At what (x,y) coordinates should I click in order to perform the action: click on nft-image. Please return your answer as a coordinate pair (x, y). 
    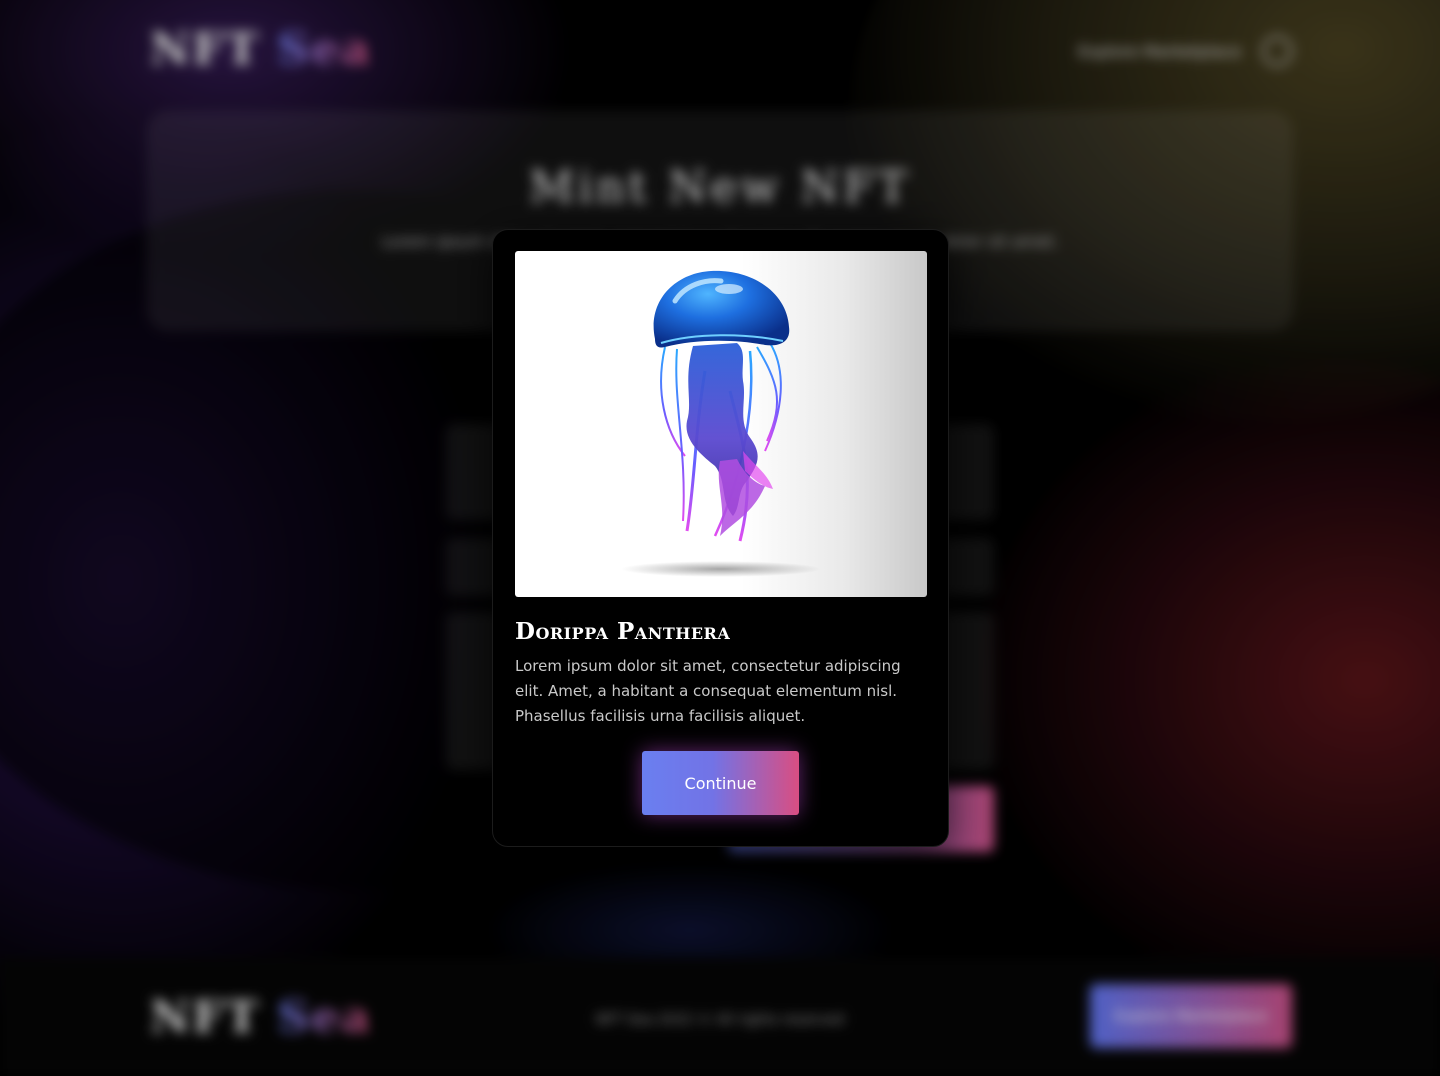
    Looking at the image, I should click on (721, 424).